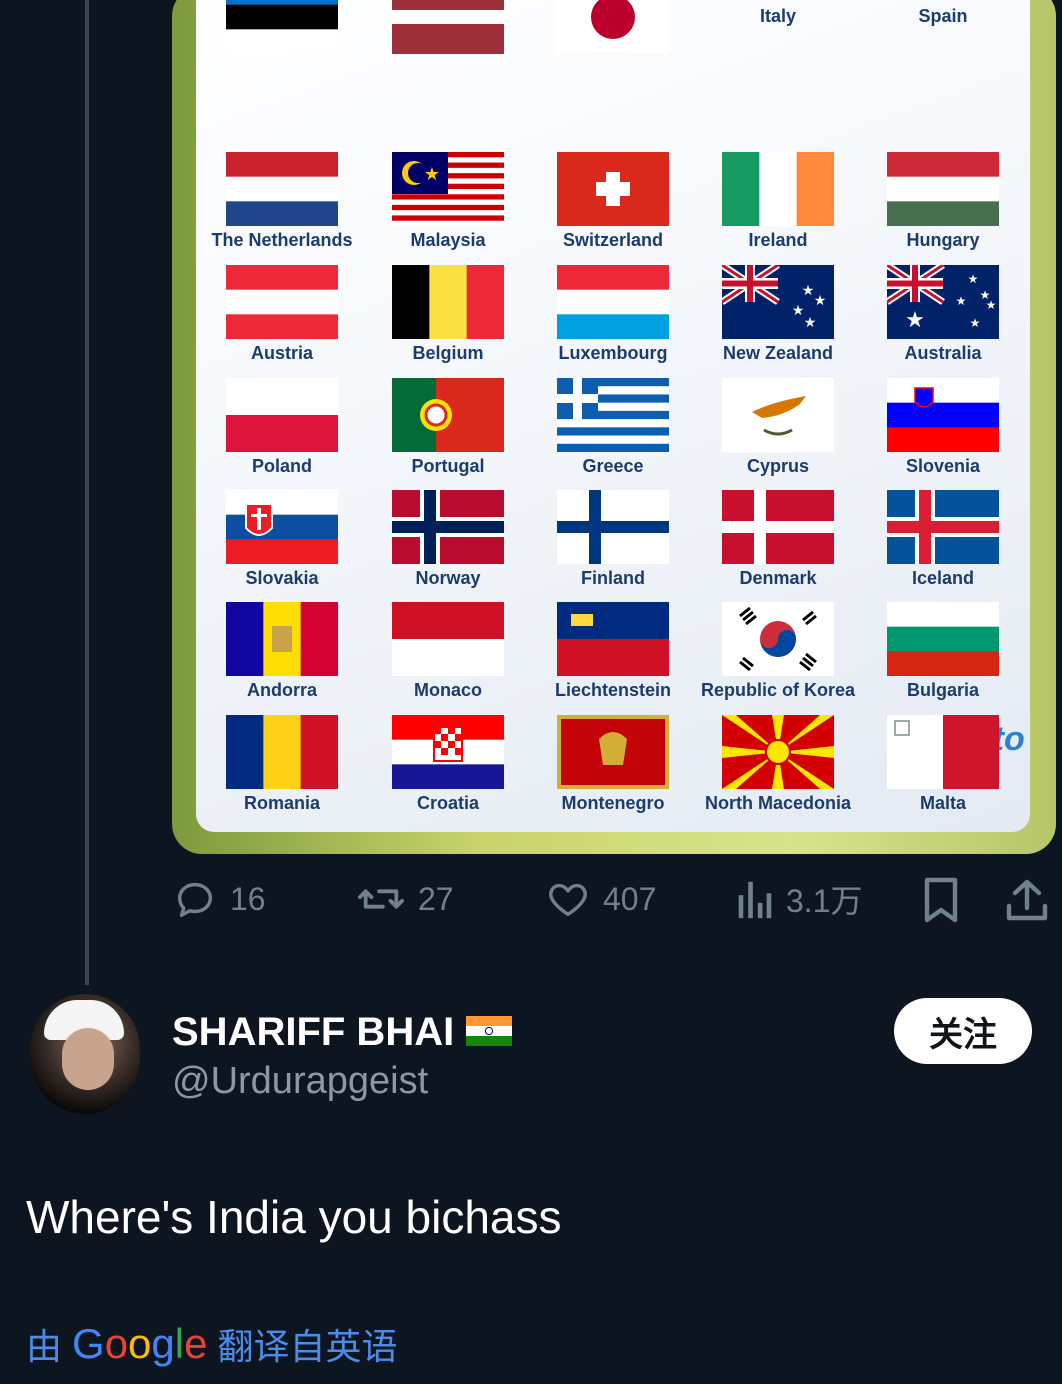 This screenshot has width=1062, height=1384. What do you see at coordinates (613, 240) in the screenshot?
I see `flag-label: Switzerland` at bounding box center [613, 240].